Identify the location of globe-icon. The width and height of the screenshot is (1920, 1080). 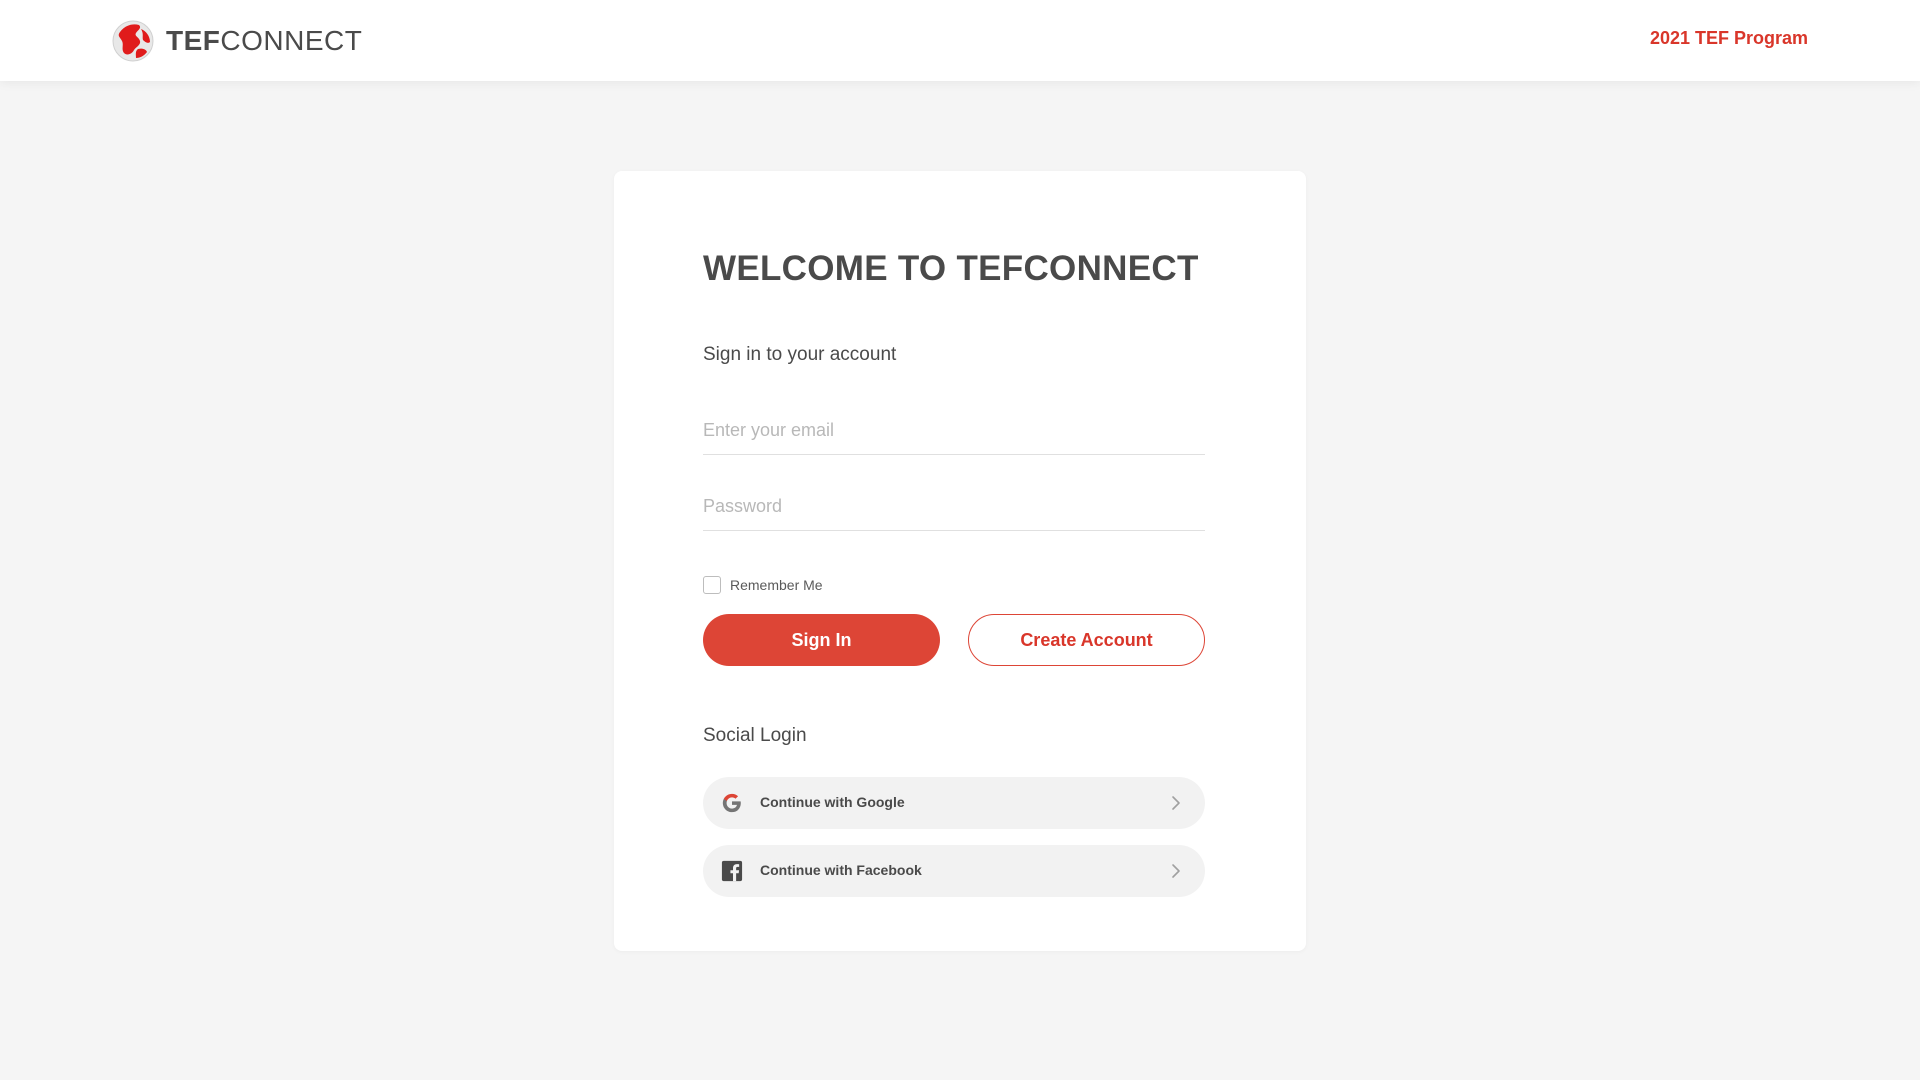
(133, 40).